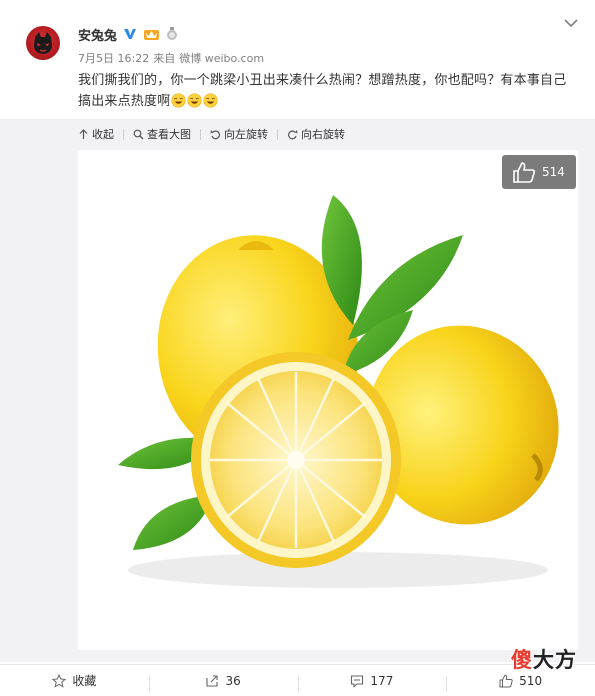  What do you see at coordinates (531, 680) in the screenshot?
I see `like-count: 510` at bounding box center [531, 680].